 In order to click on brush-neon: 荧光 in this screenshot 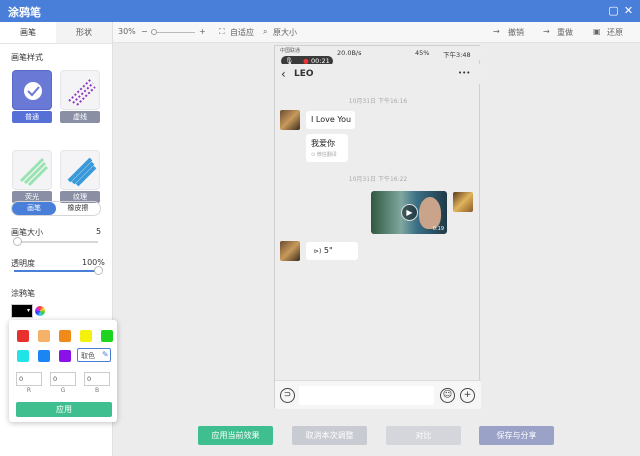, I will do `click(32, 177)`.